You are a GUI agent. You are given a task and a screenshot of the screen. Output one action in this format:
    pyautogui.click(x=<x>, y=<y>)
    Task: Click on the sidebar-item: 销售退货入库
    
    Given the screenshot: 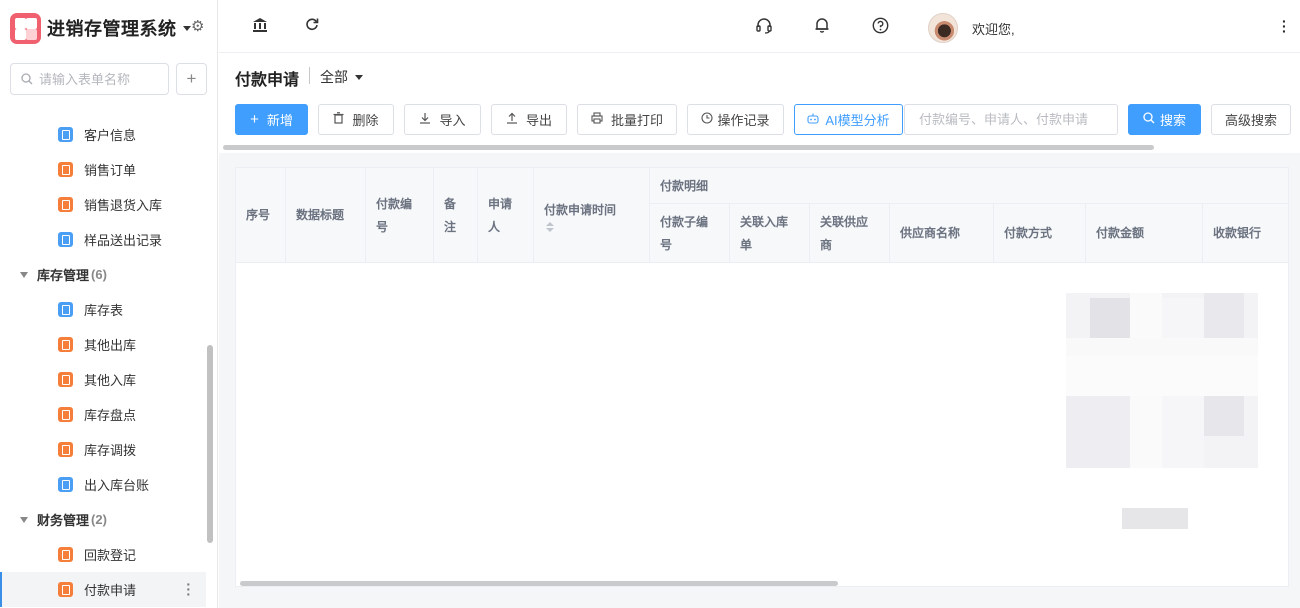 What is the action you would take?
    pyautogui.click(x=103, y=204)
    